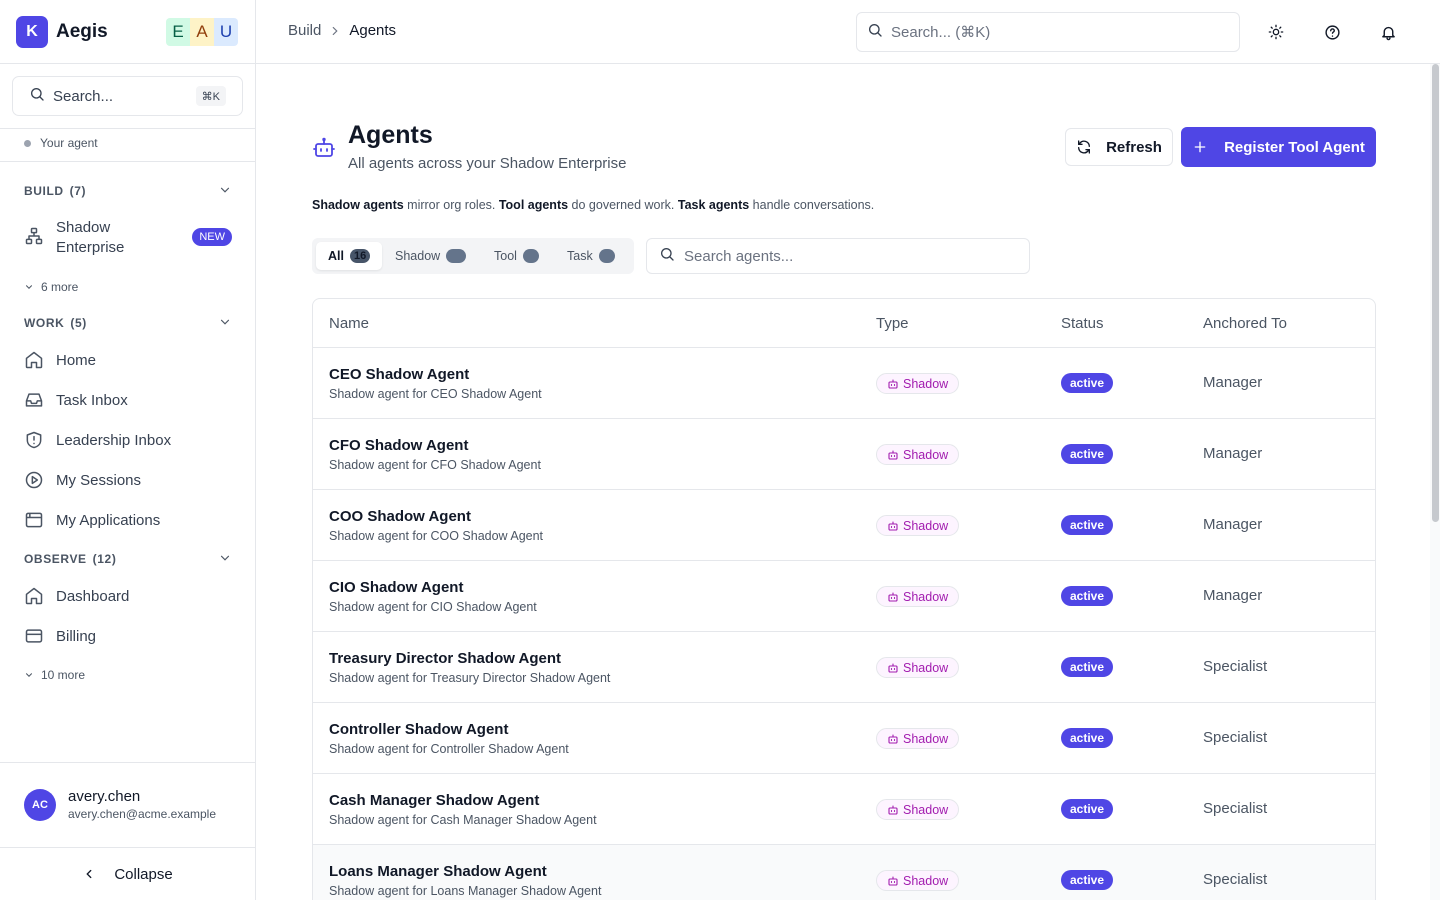 The image size is (1440, 900). What do you see at coordinates (51, 287) in the screenshot?
I see `show-more-build: 6 more` at bounding box center [51, 287].